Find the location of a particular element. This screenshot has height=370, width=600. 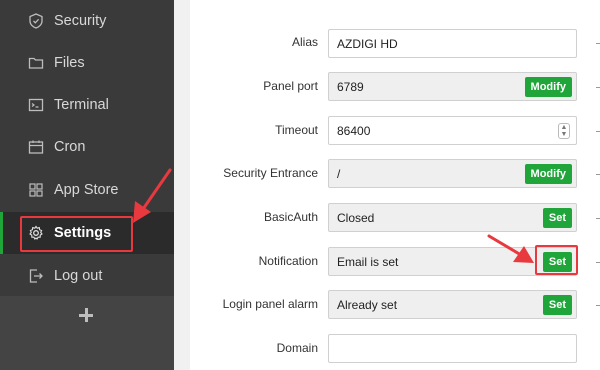

login-alarm-field: Already set Set is located at coordinates (452, 304).